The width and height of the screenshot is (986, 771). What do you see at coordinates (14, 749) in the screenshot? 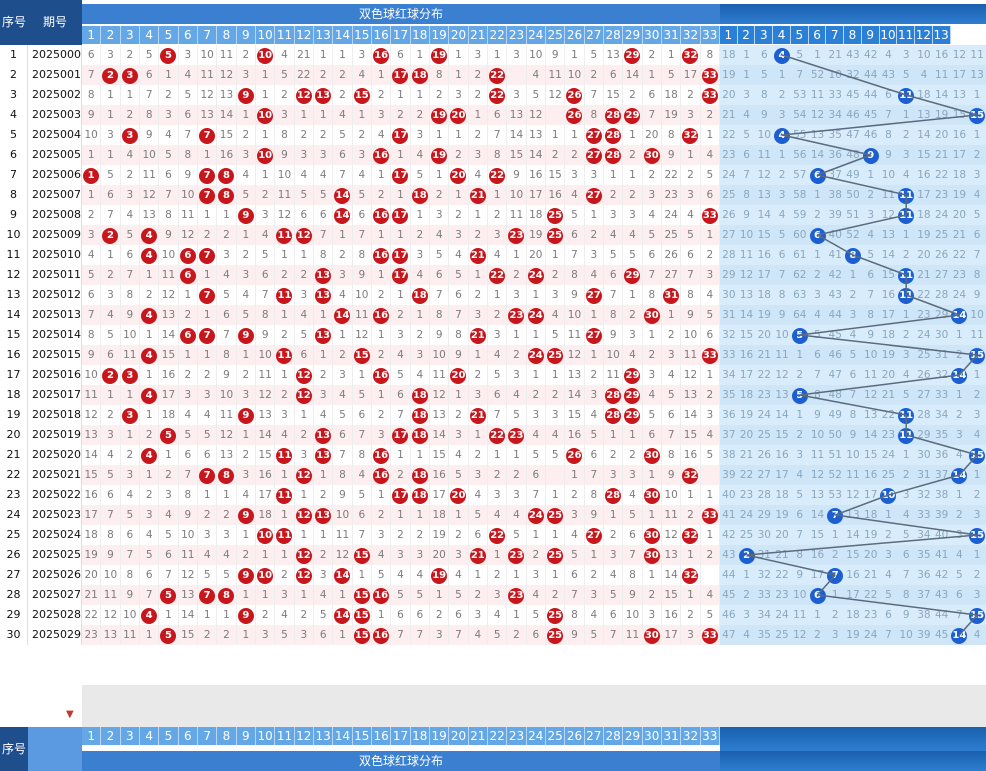
I see `footer-seq-header: 序号` at bounding box center [14, 749].